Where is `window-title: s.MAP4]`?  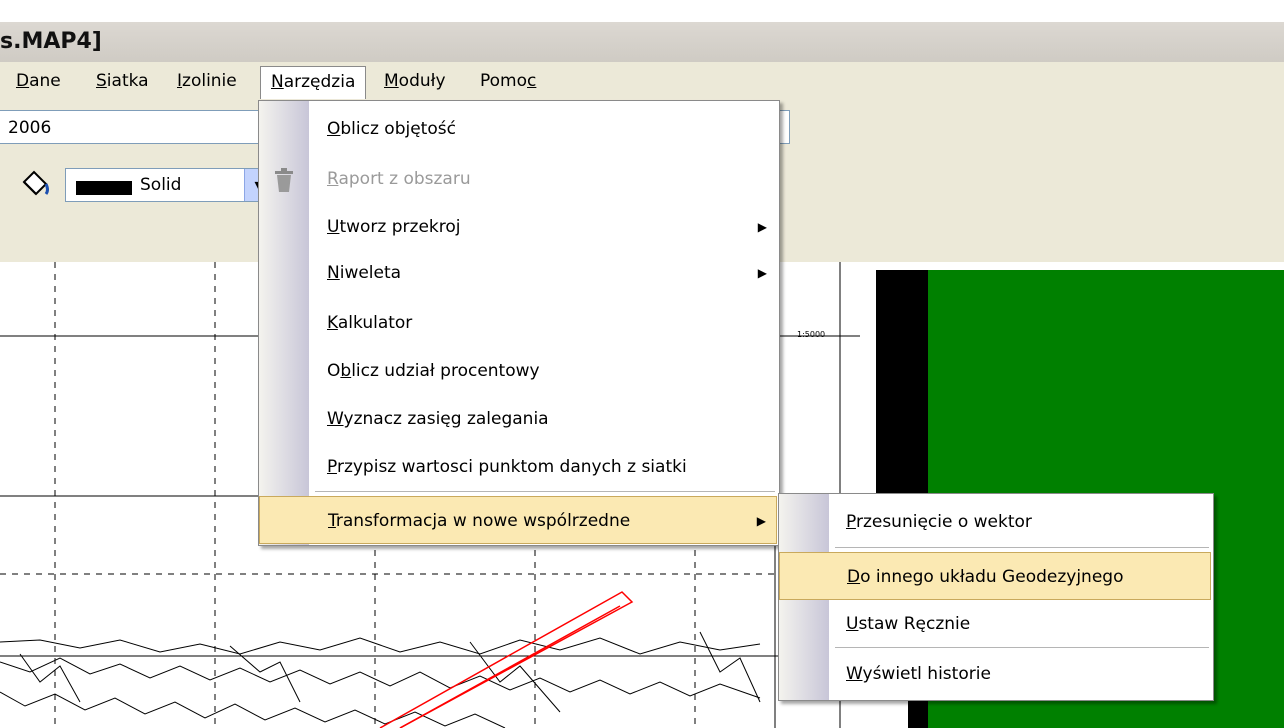
window-title: s.MAP4] is located at coordinates (642, 42).